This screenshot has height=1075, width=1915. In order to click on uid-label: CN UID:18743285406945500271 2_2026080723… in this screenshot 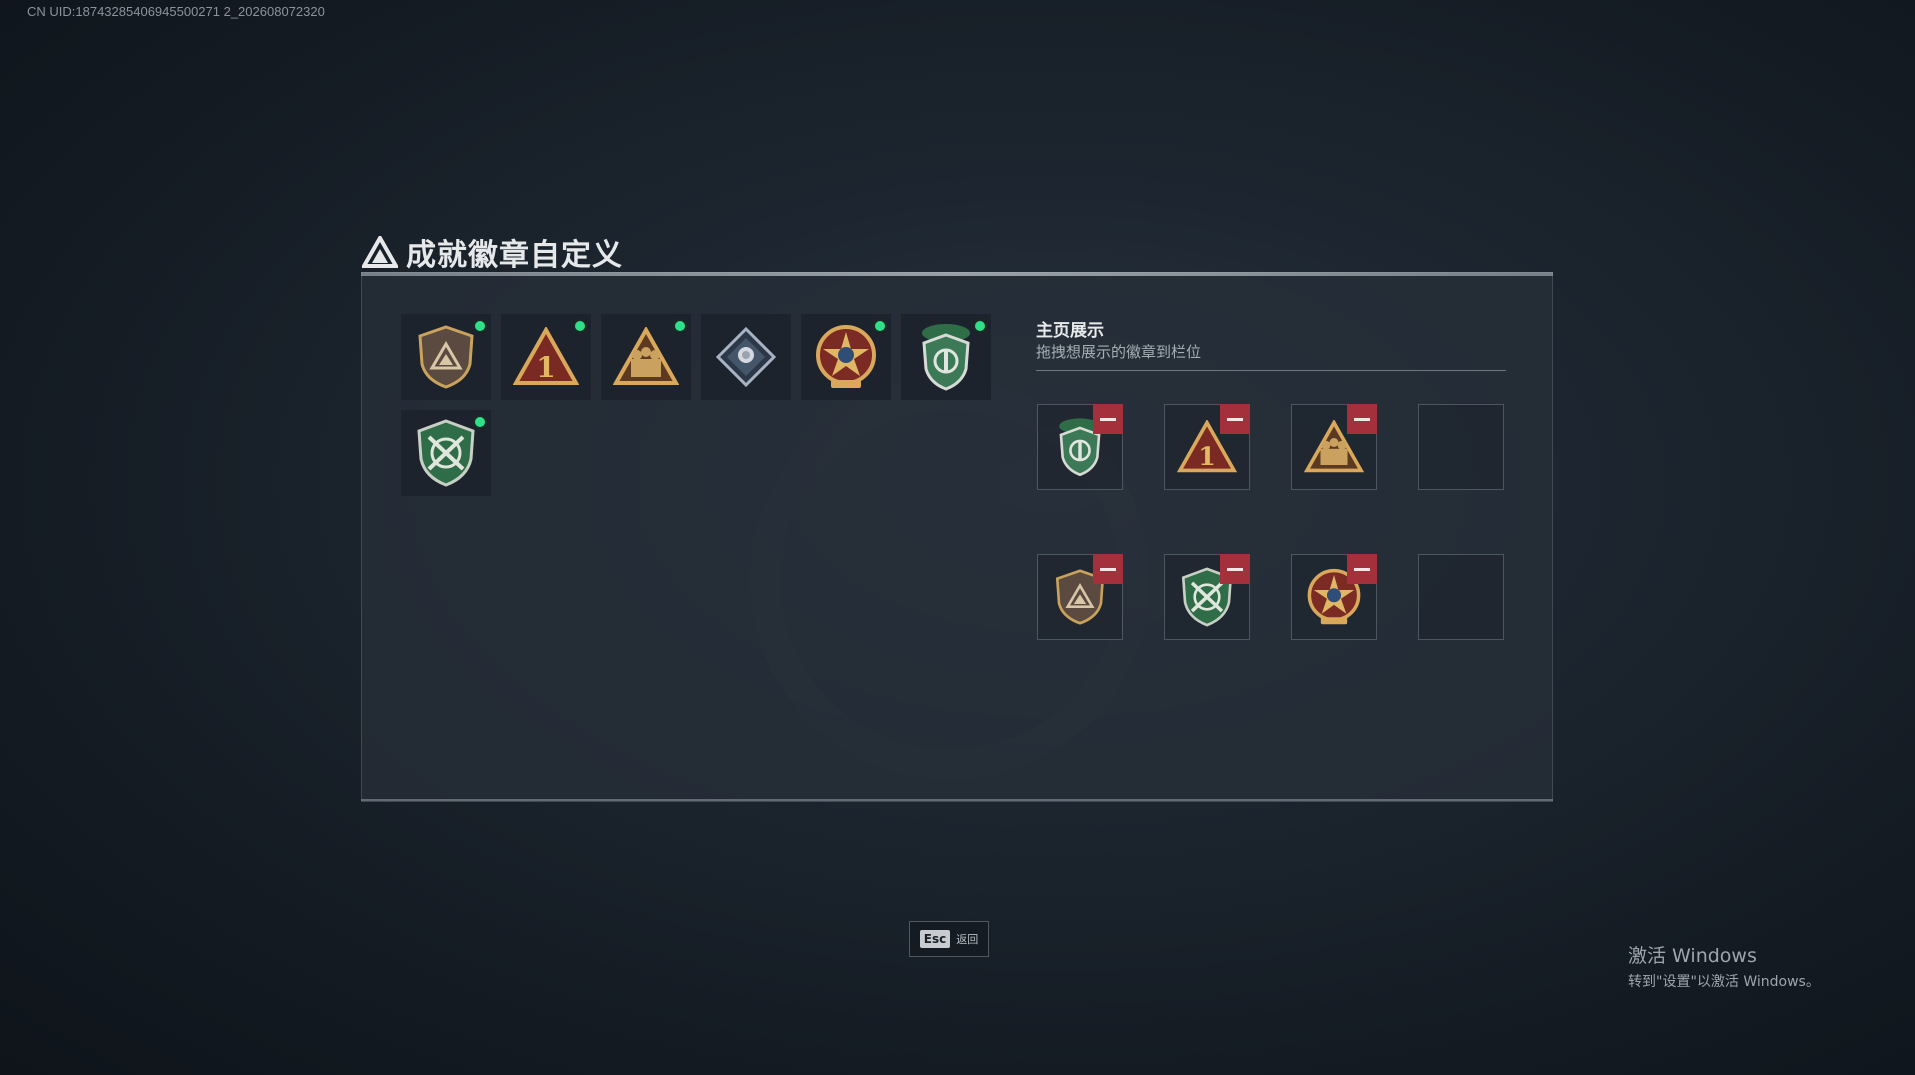, I will do `click(176, 11)`.